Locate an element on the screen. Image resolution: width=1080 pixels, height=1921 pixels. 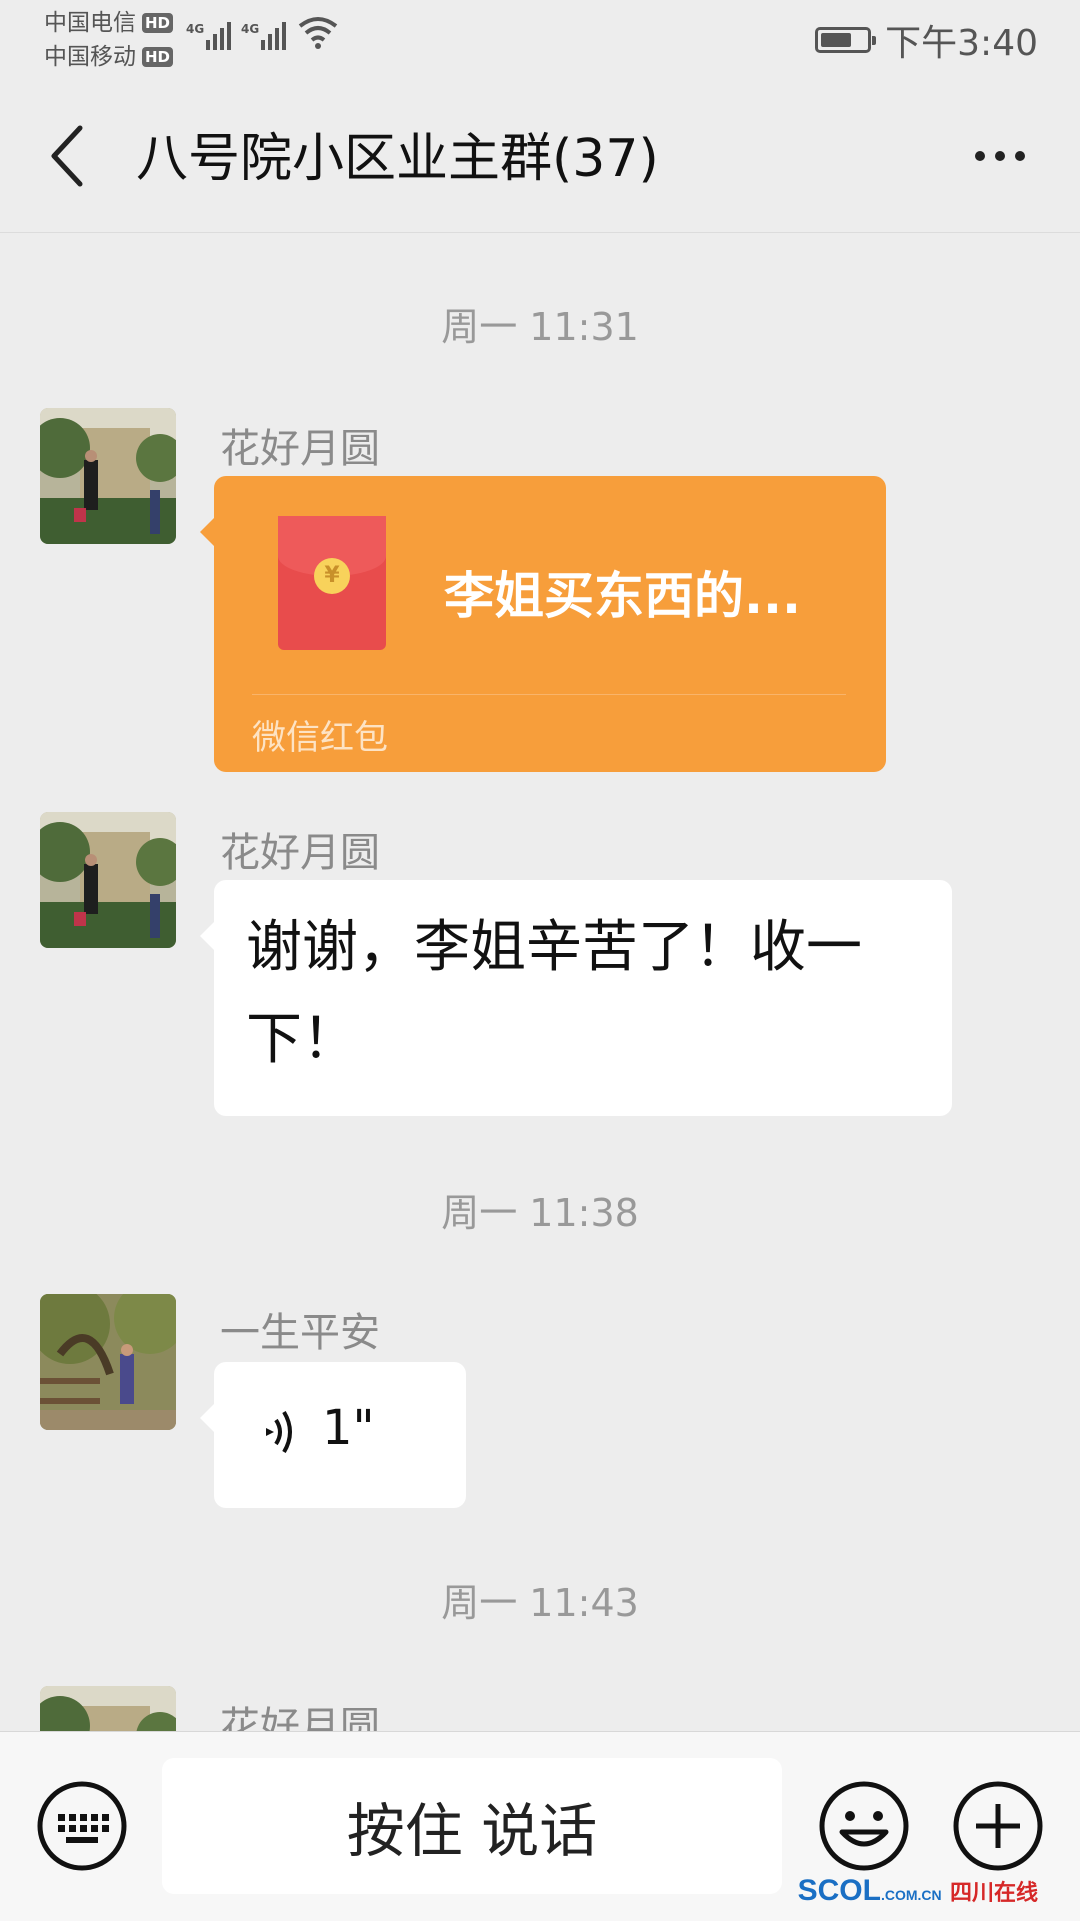
signal-indicators: 4G 4G is located at coordinates (263, 32).